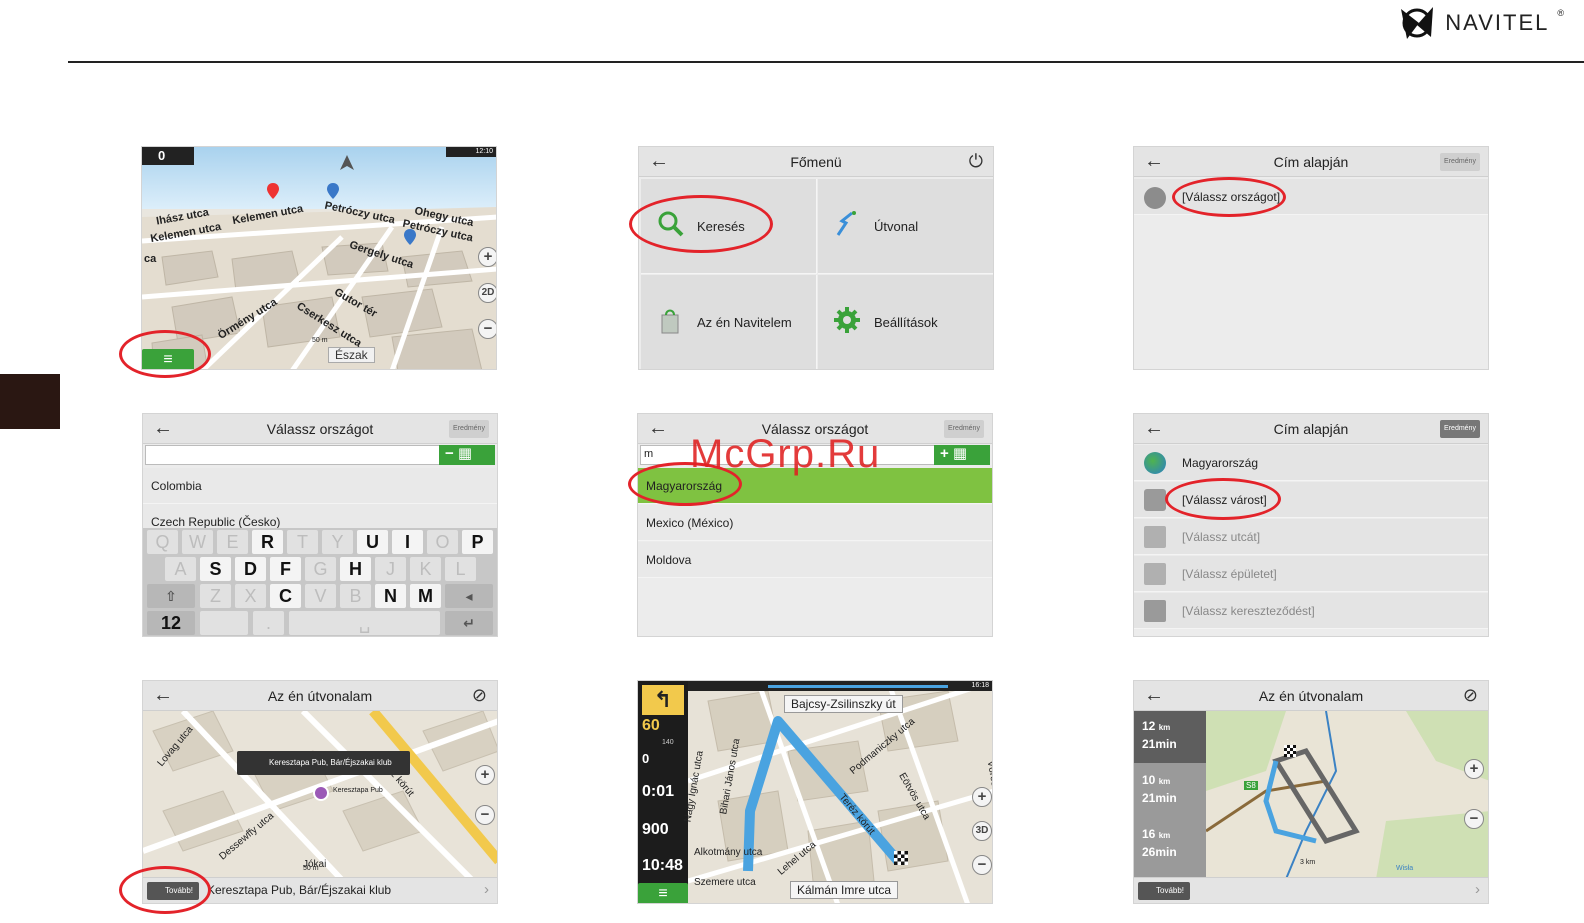  What do you see at coordinates (215, 569) in the screenshot?
I see `key: S` at bounding box center [215, 569].